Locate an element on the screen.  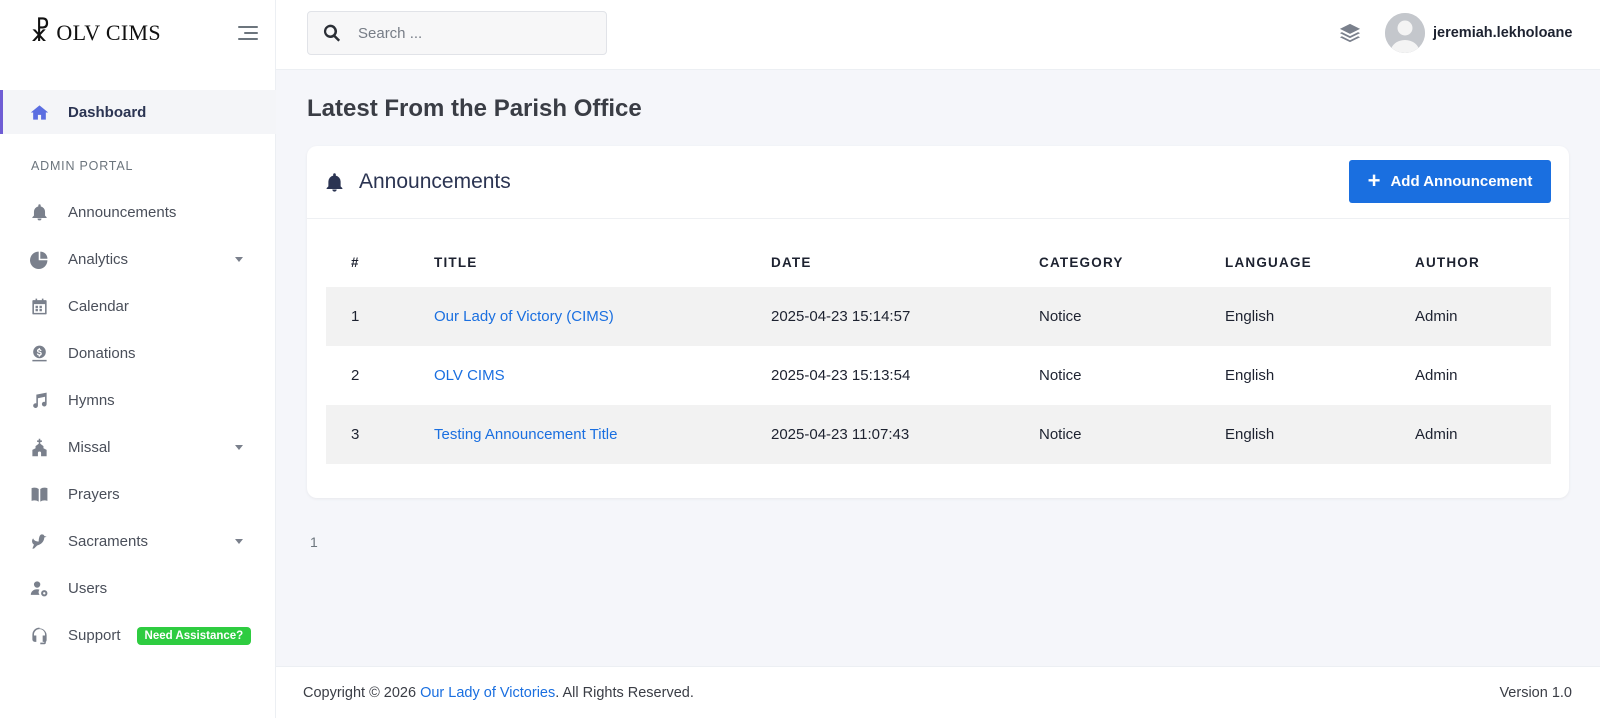
cell-date: 2025-04-23 15:13:54 is located at coordinates (841, 375).